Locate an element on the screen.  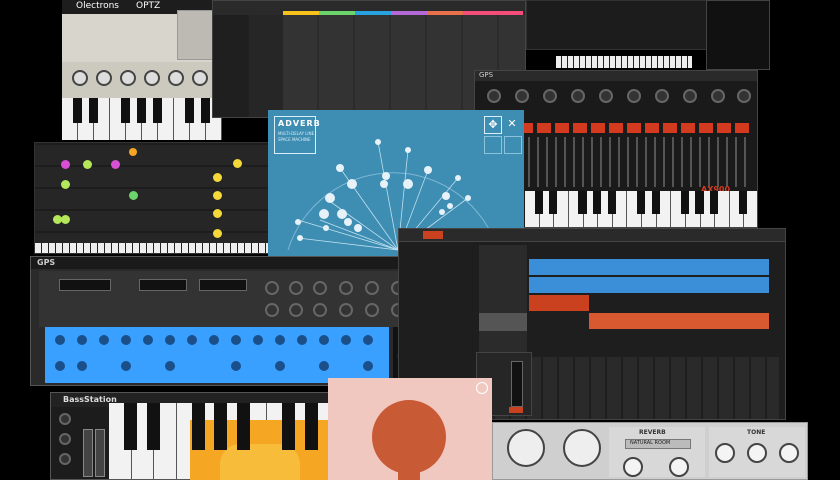
analog-keyboard is located at coordinates (641, 209).